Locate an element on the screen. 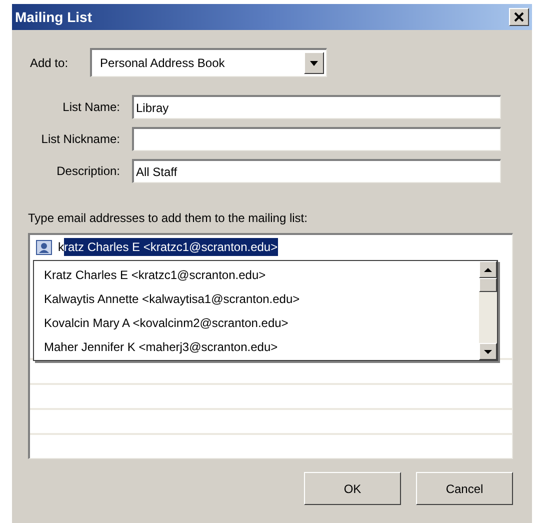 This screenshot has height=523, width=534. text-field: Libray is located at coordinates (316, 107).